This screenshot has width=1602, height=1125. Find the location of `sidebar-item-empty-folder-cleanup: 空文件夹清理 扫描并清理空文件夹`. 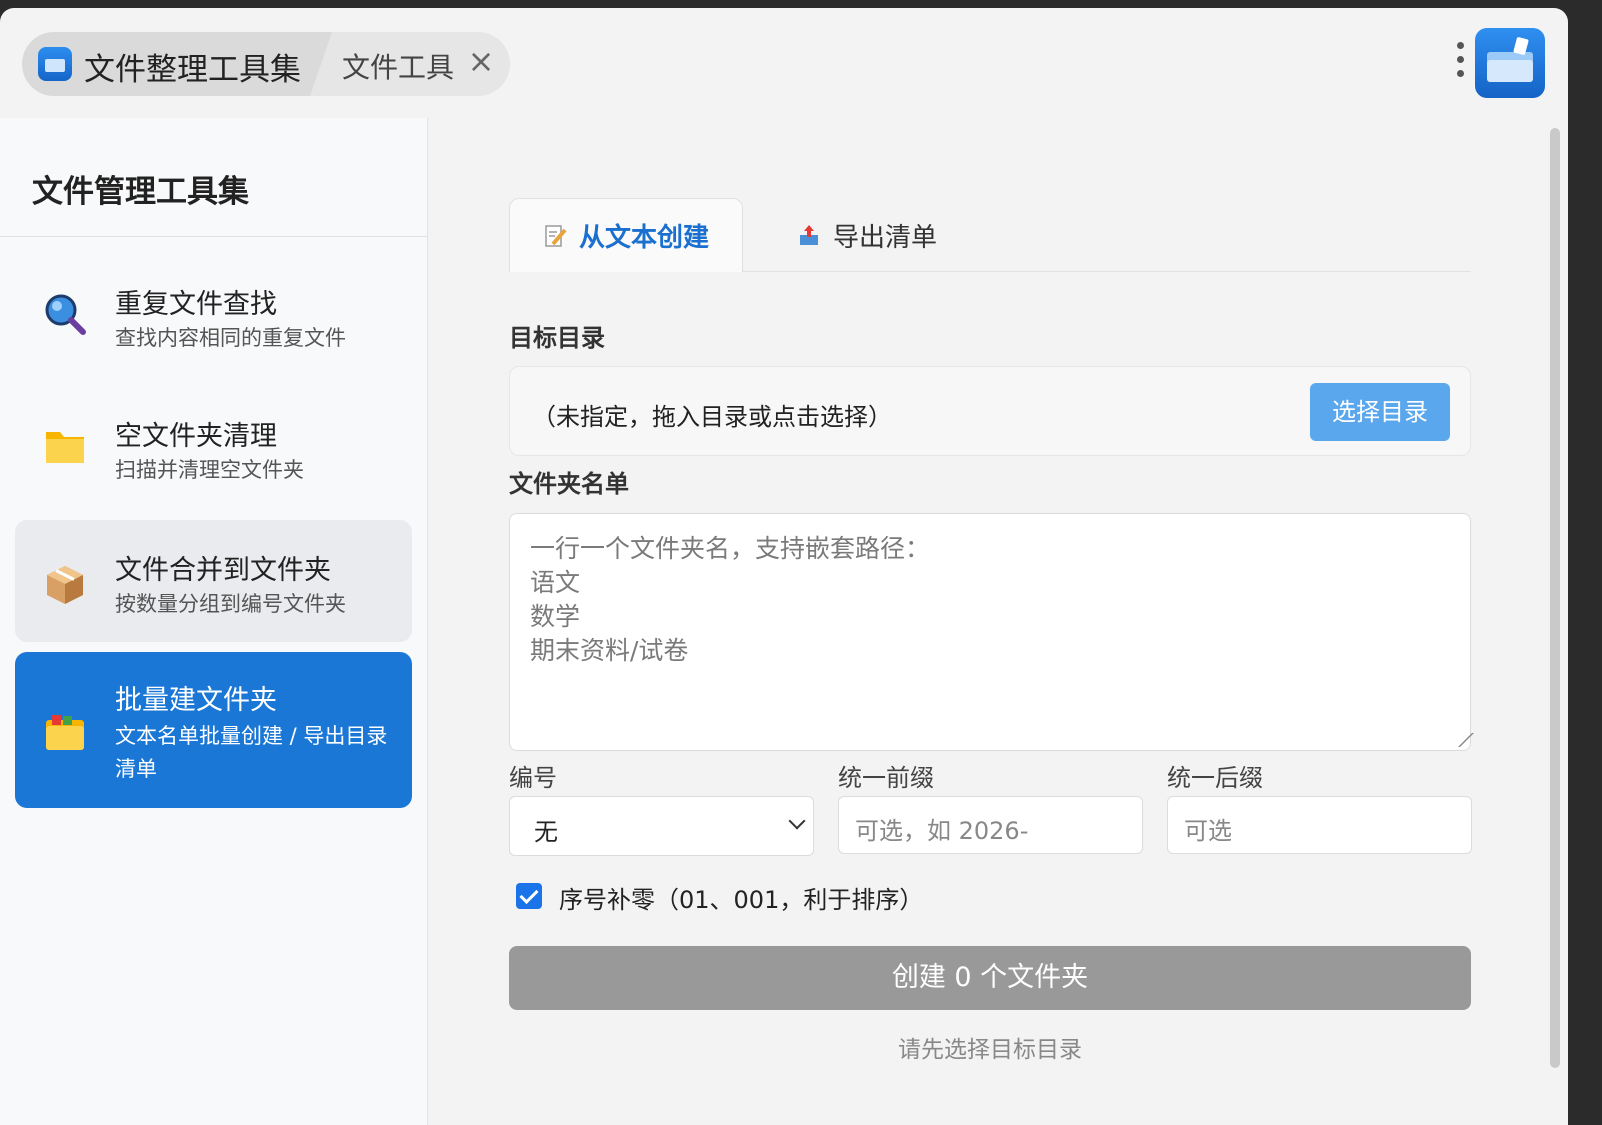

sidebar-item-empty-folder-cleanup: 空文件夹清理 扫描并清理空文件夹 is located at coordinates (213, 446).